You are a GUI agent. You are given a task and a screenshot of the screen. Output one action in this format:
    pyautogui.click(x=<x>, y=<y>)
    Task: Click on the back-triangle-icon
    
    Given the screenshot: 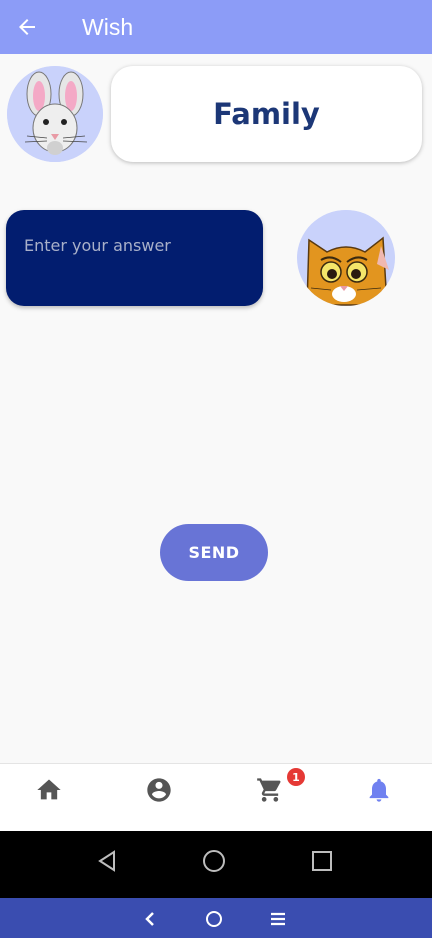 What is the action you would take?
    pyautogui.click(x=106, y=861)
    